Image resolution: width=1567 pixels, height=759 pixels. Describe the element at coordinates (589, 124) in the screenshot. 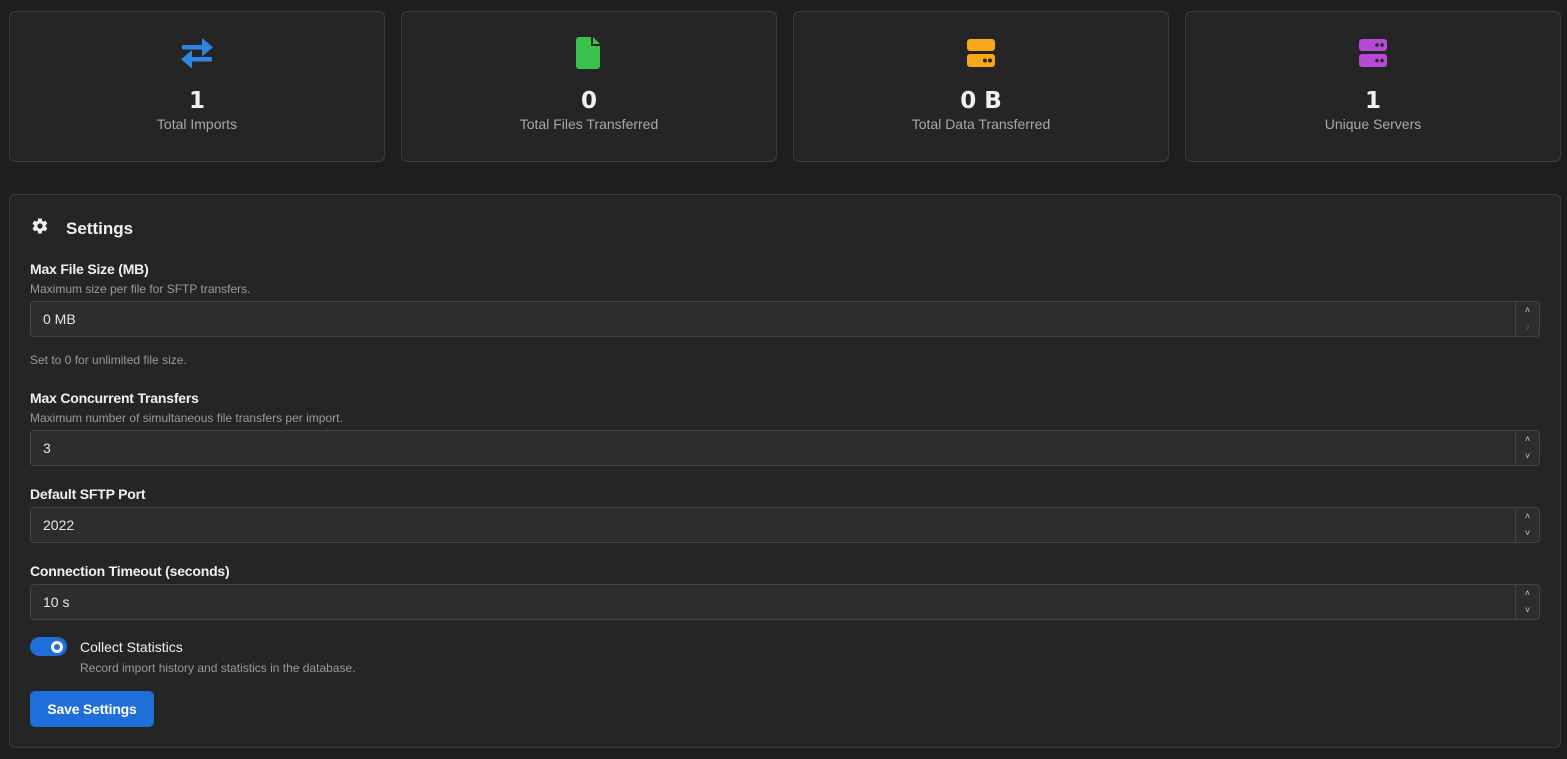

I see `stat-label: Total Files Transferred` at that location.